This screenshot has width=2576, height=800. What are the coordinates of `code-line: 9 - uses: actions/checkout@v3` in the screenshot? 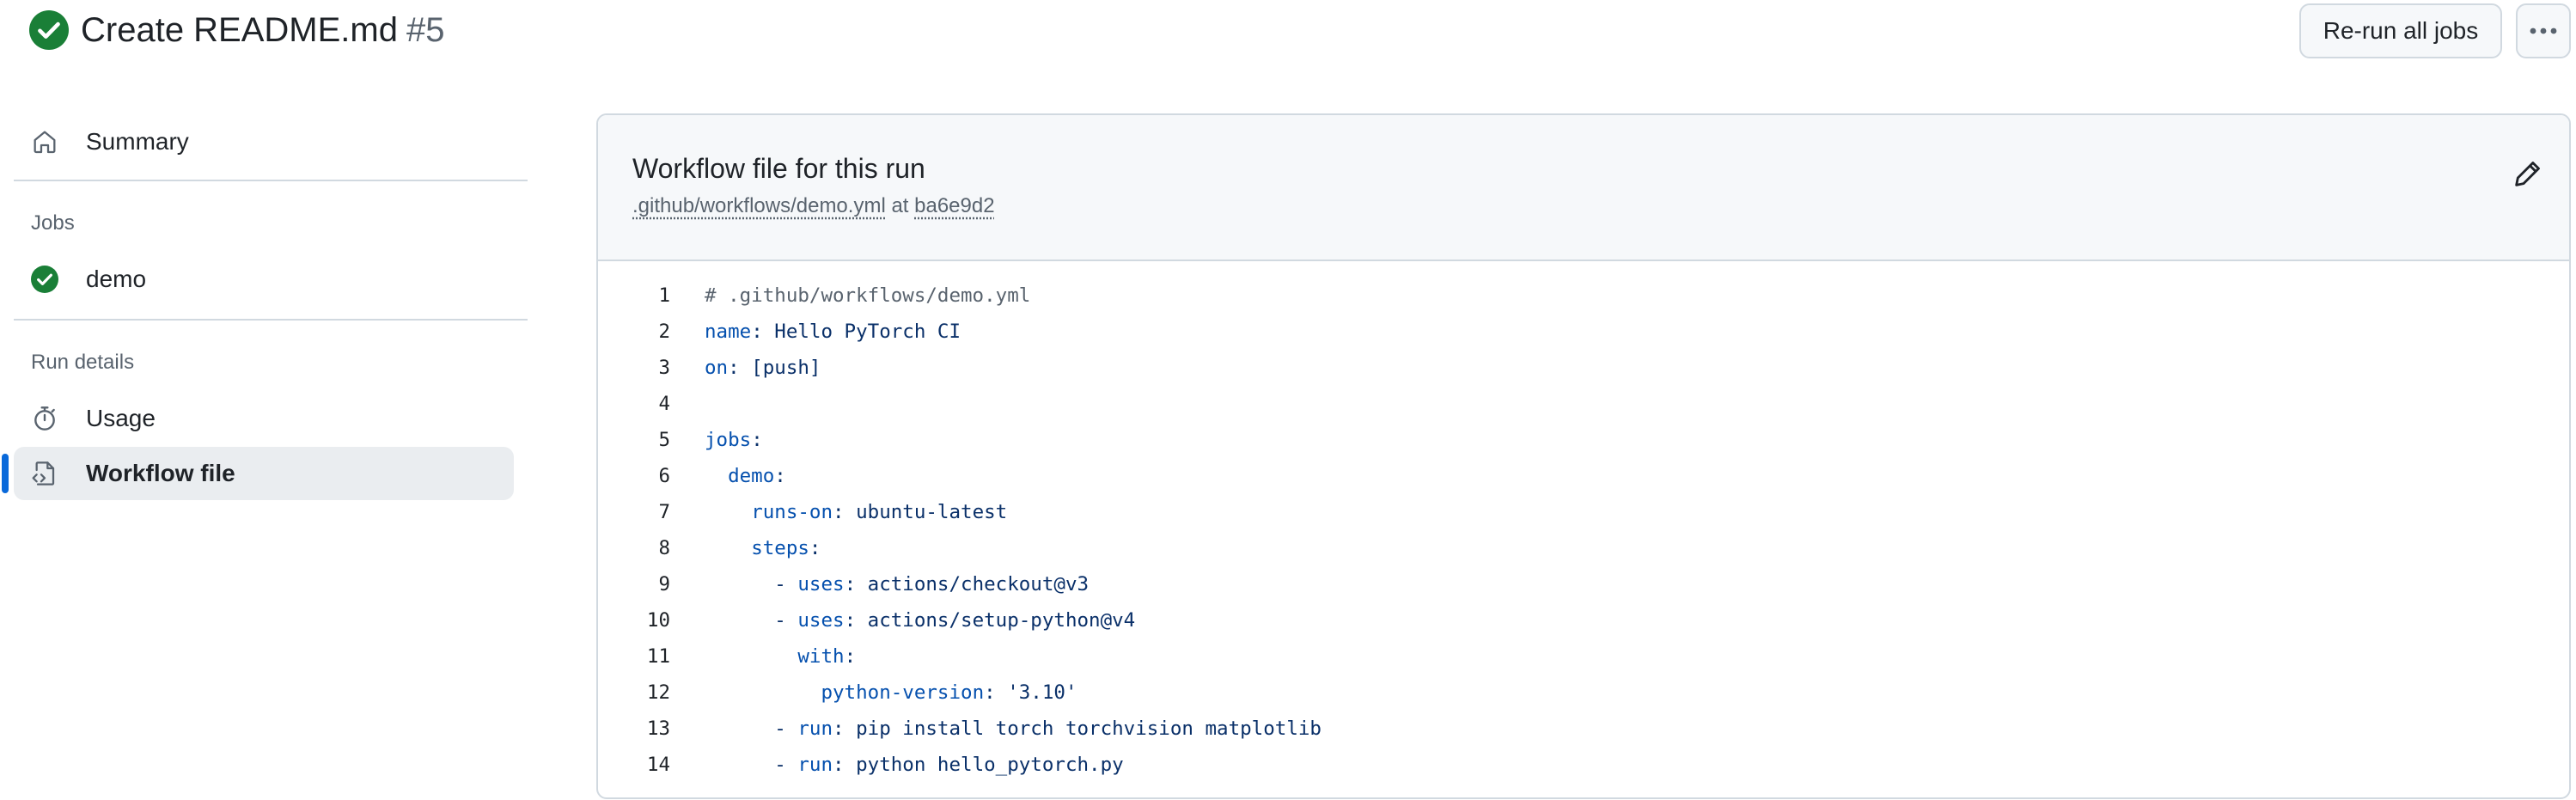 It's located at (1583, 584).